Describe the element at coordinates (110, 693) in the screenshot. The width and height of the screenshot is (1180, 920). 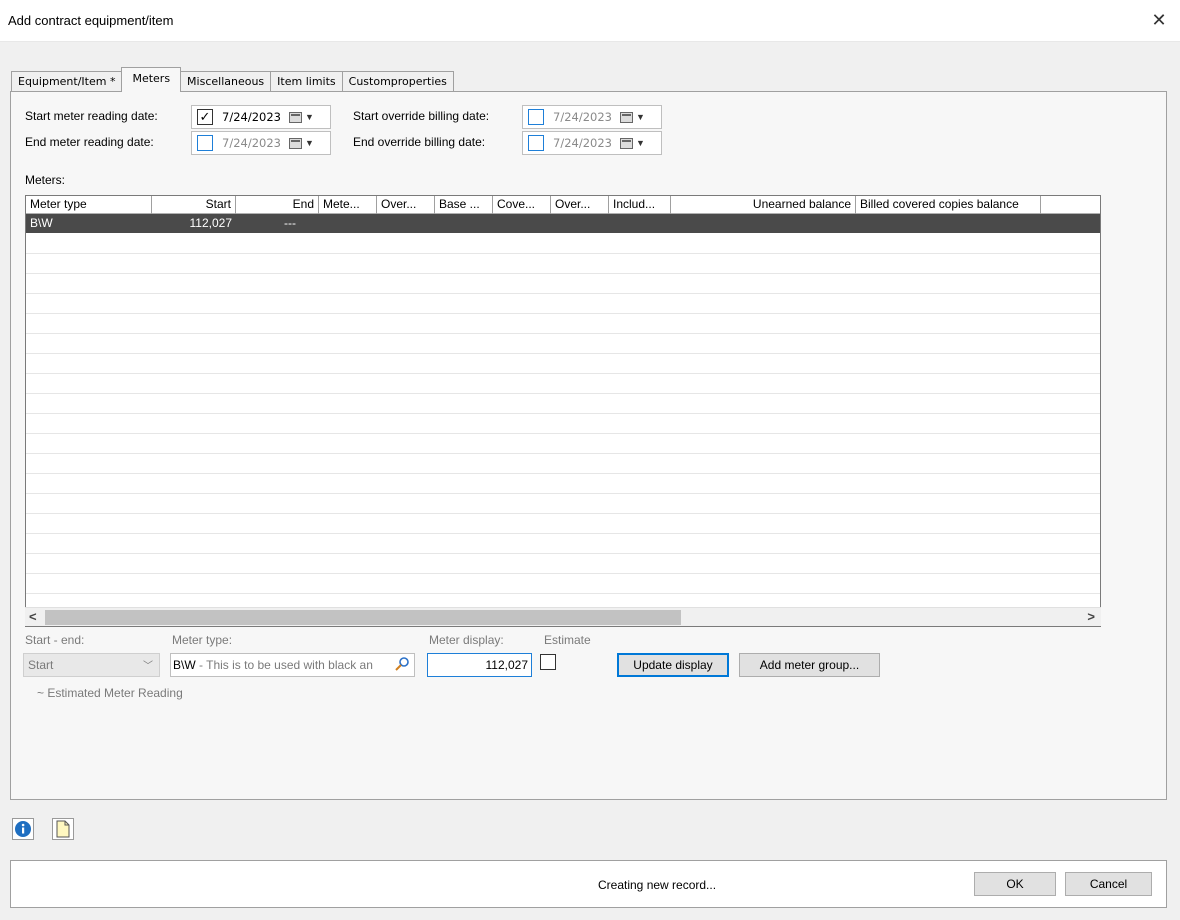
I see `estimated-meter-reading-note: ~ Estimated Meter Reading` at that location.